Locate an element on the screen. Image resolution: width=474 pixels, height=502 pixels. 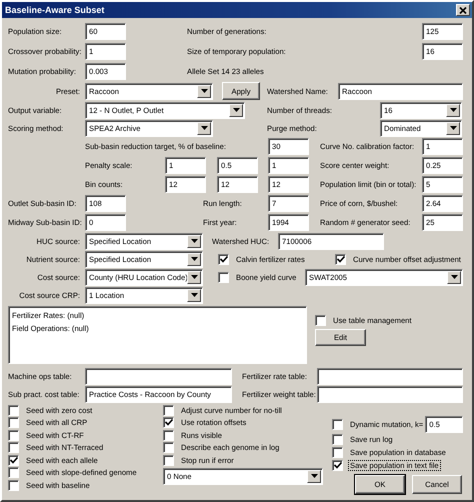
close-icon is located at coordinates (463, 10).